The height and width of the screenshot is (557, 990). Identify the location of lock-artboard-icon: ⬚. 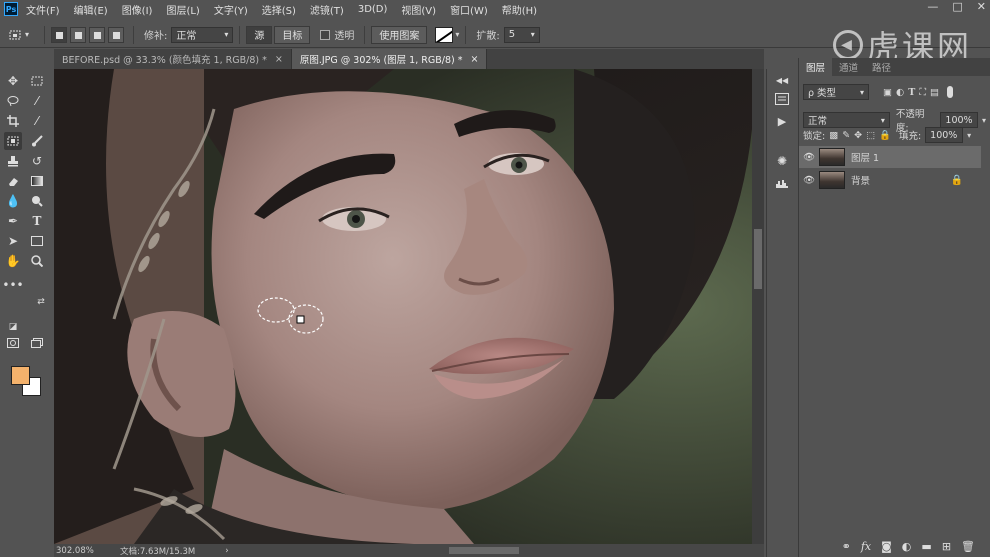
(870, 135).